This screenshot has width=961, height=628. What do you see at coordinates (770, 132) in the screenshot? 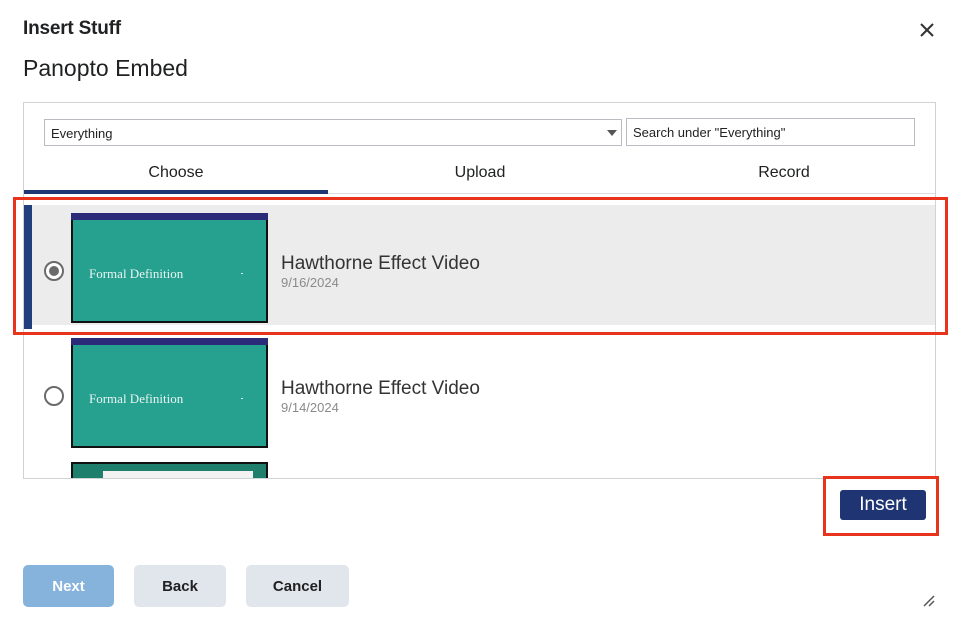
I see `search-input` at bounding box center [770, 132].